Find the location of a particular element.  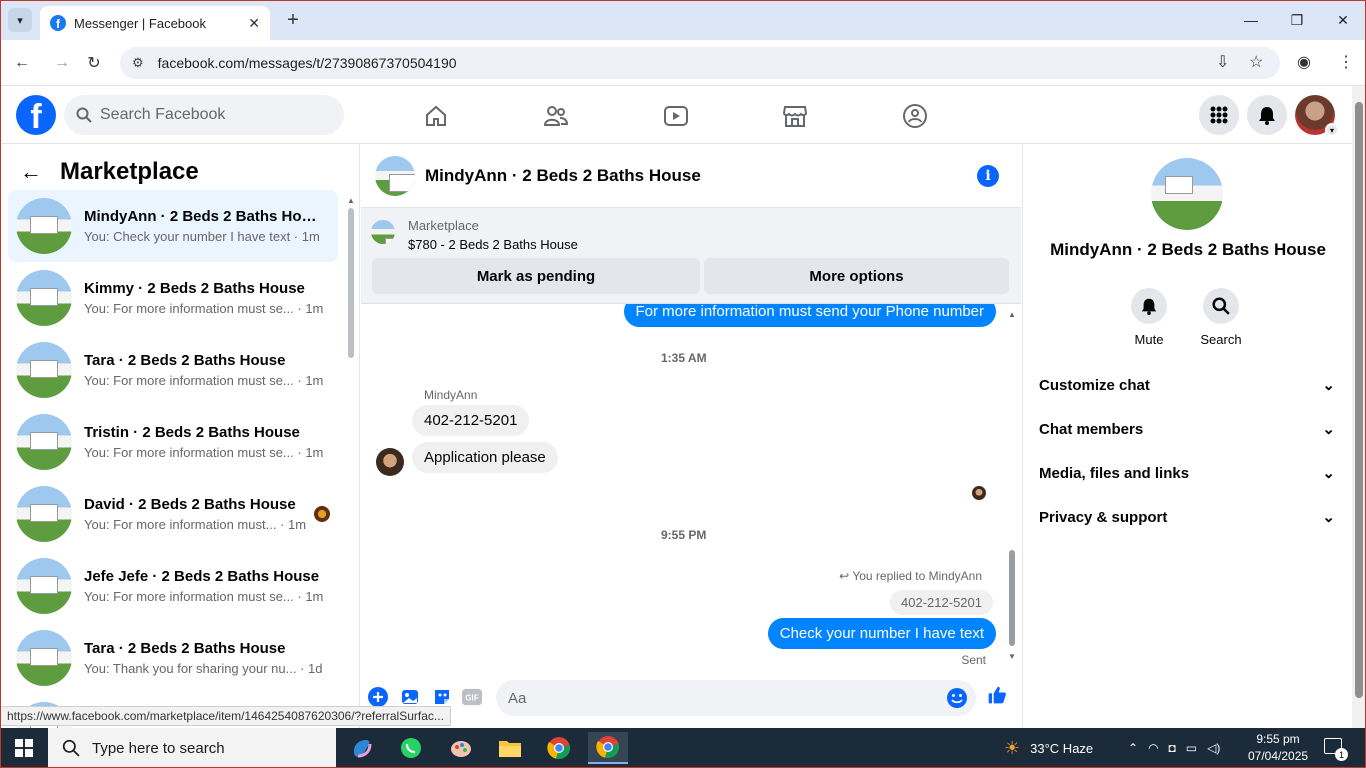

new-tab-button: + is located at coordinates (293, 20).